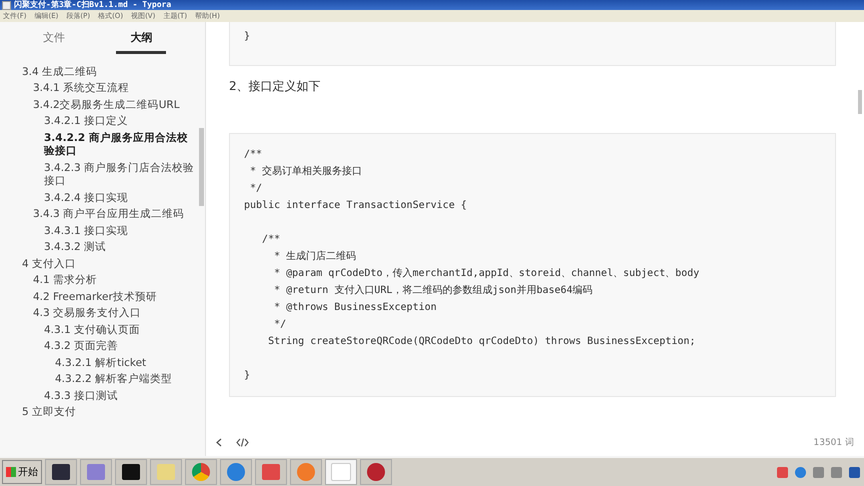 Image resolution: width=864 pixels, height=486 pixels. I want to click on outline-item: 3.4.3 商户平台应用生成二维码, so click(114, 215).